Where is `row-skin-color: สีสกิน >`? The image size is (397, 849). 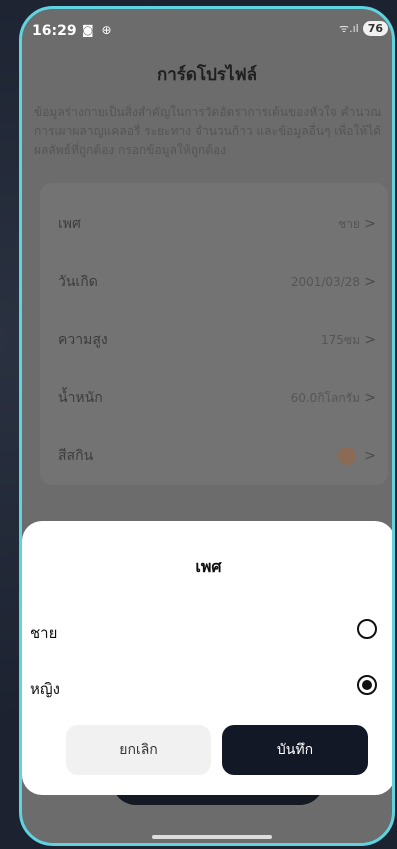 row-skin-color: สีสกิน > is located at coordinates (214, 456).